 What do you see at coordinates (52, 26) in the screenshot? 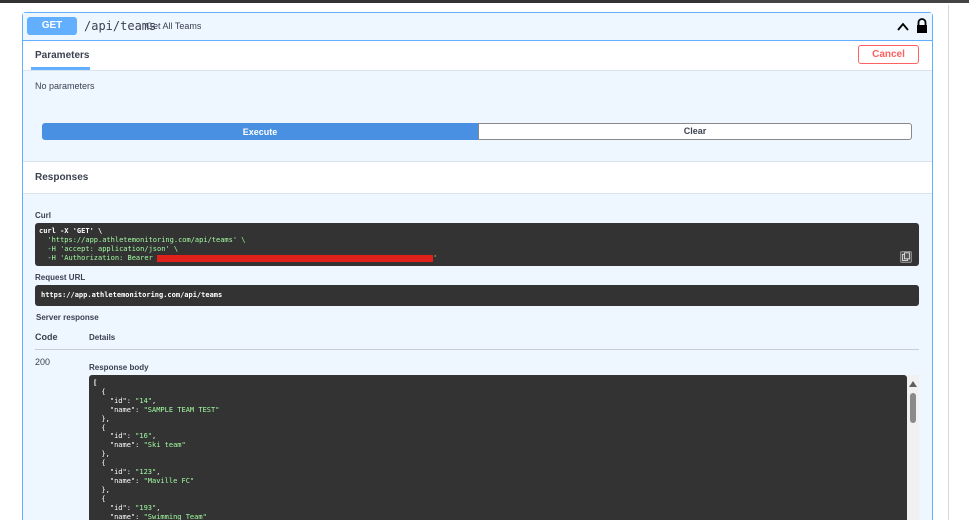
I see `method-badge: GET` at bounding box center [52, 26].